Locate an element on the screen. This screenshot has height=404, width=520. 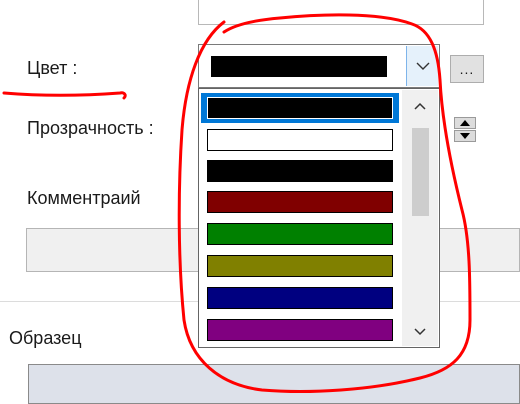
color-combobox is located at coordinates (319, 66).